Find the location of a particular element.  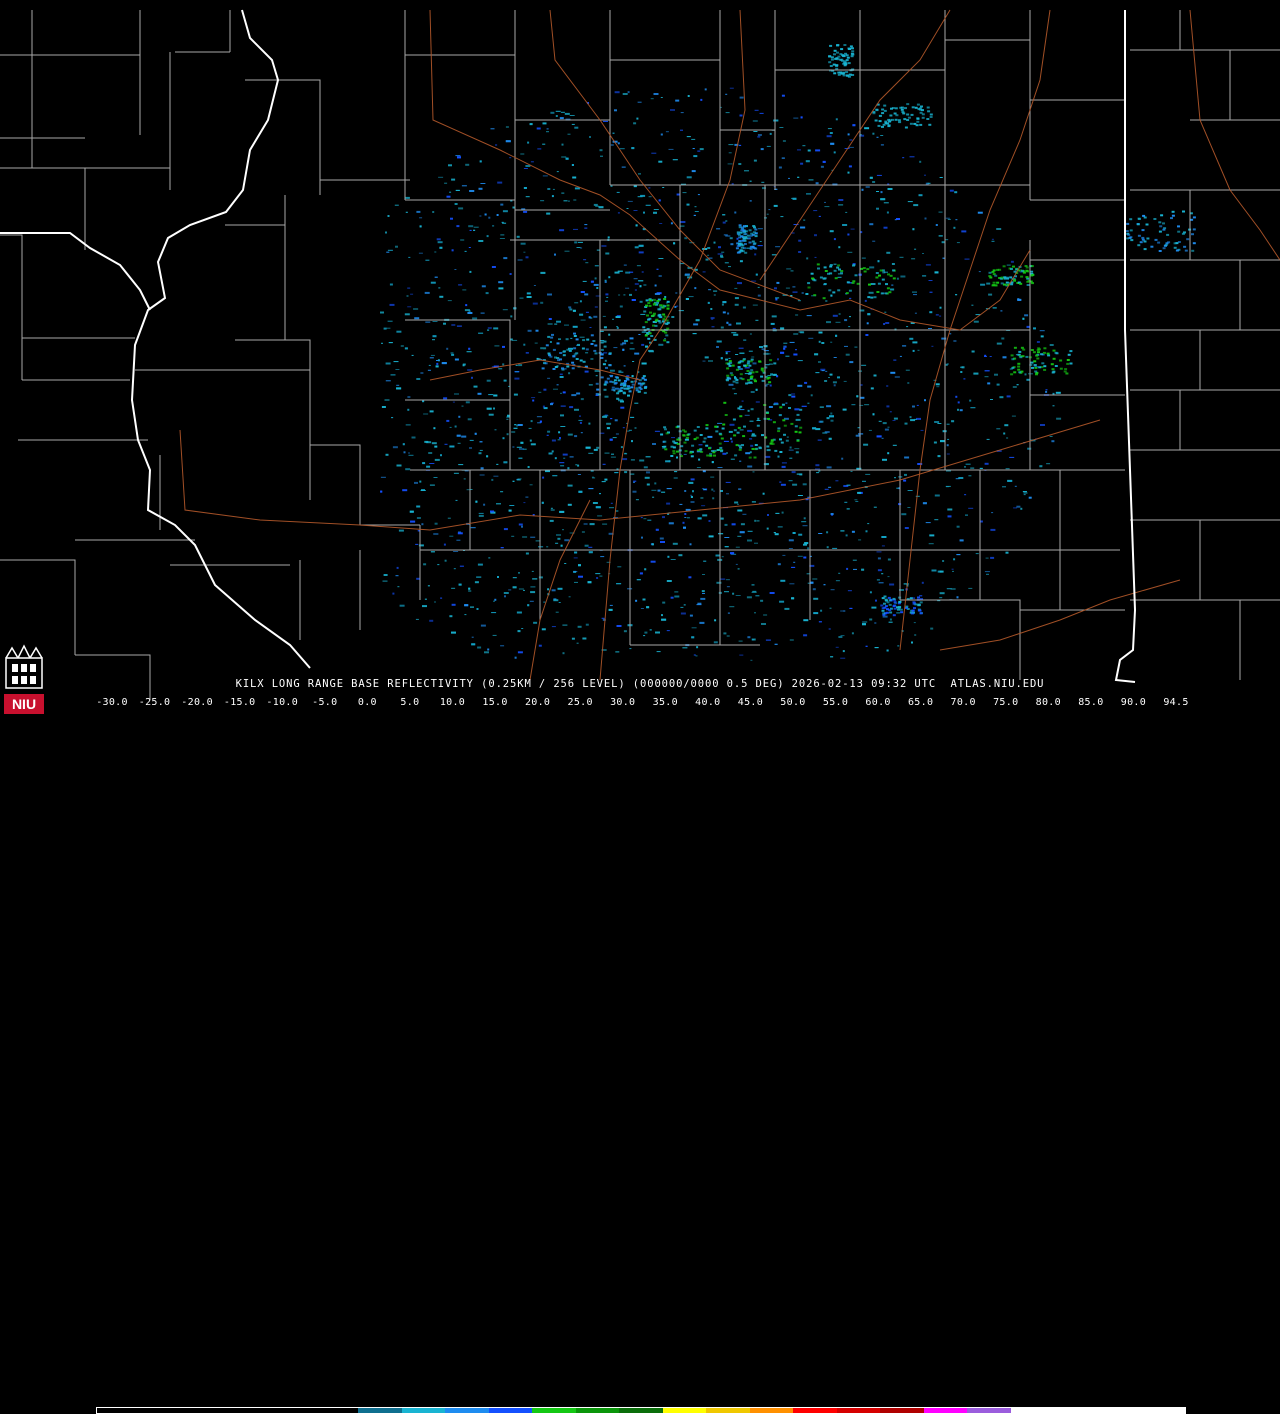

legend-tick: 45.0 is located at coordinates (750, 702).